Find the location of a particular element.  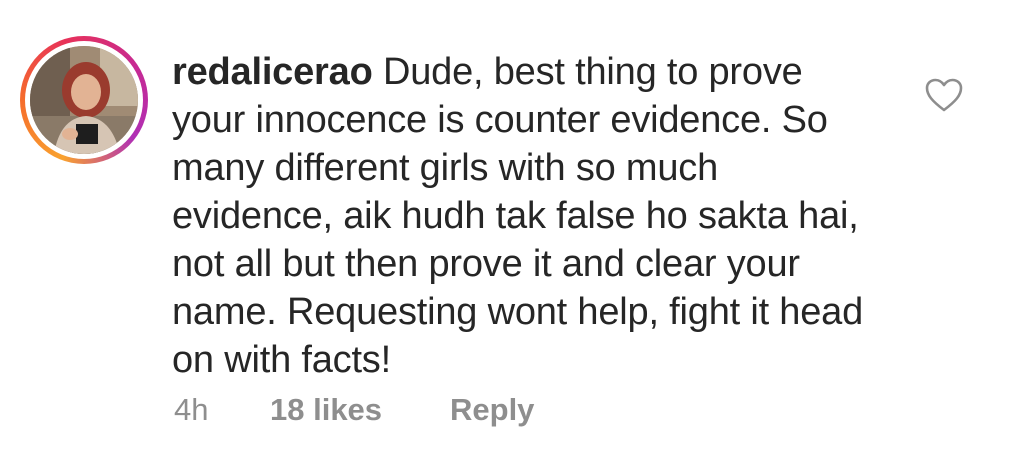

avatar-ring-gap is located at coordinates (84, 100).